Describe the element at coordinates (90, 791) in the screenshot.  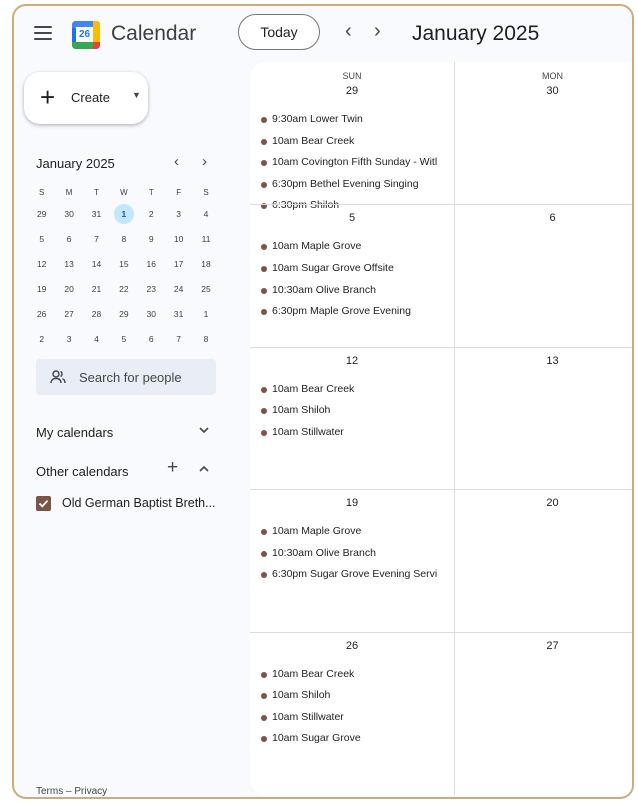
I see `privacy-link: Privacy` at that location.